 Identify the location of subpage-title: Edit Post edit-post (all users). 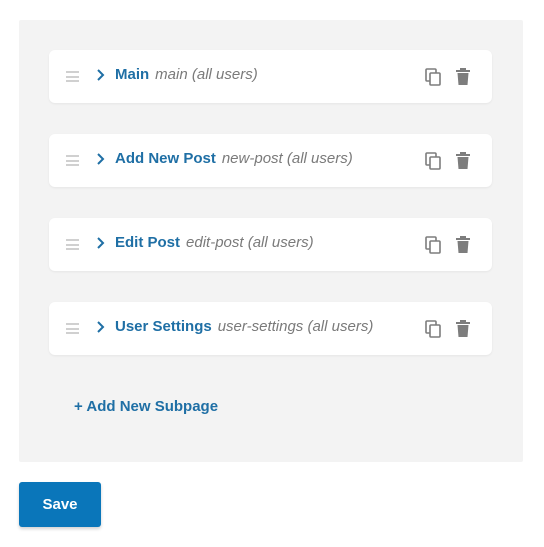
(214, 242).